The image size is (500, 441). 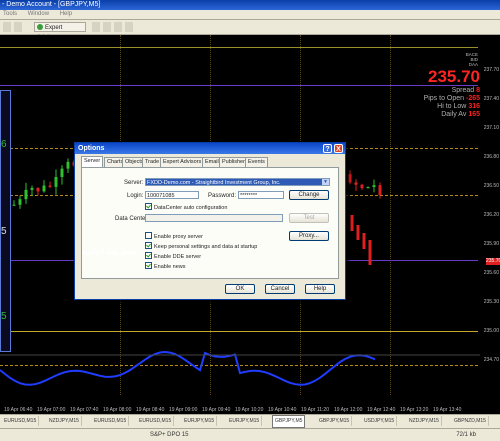 What do you see at coordinates (66, 14) in the screenshot?
I see `menu-help: Help` at bounding box center [66, 14].